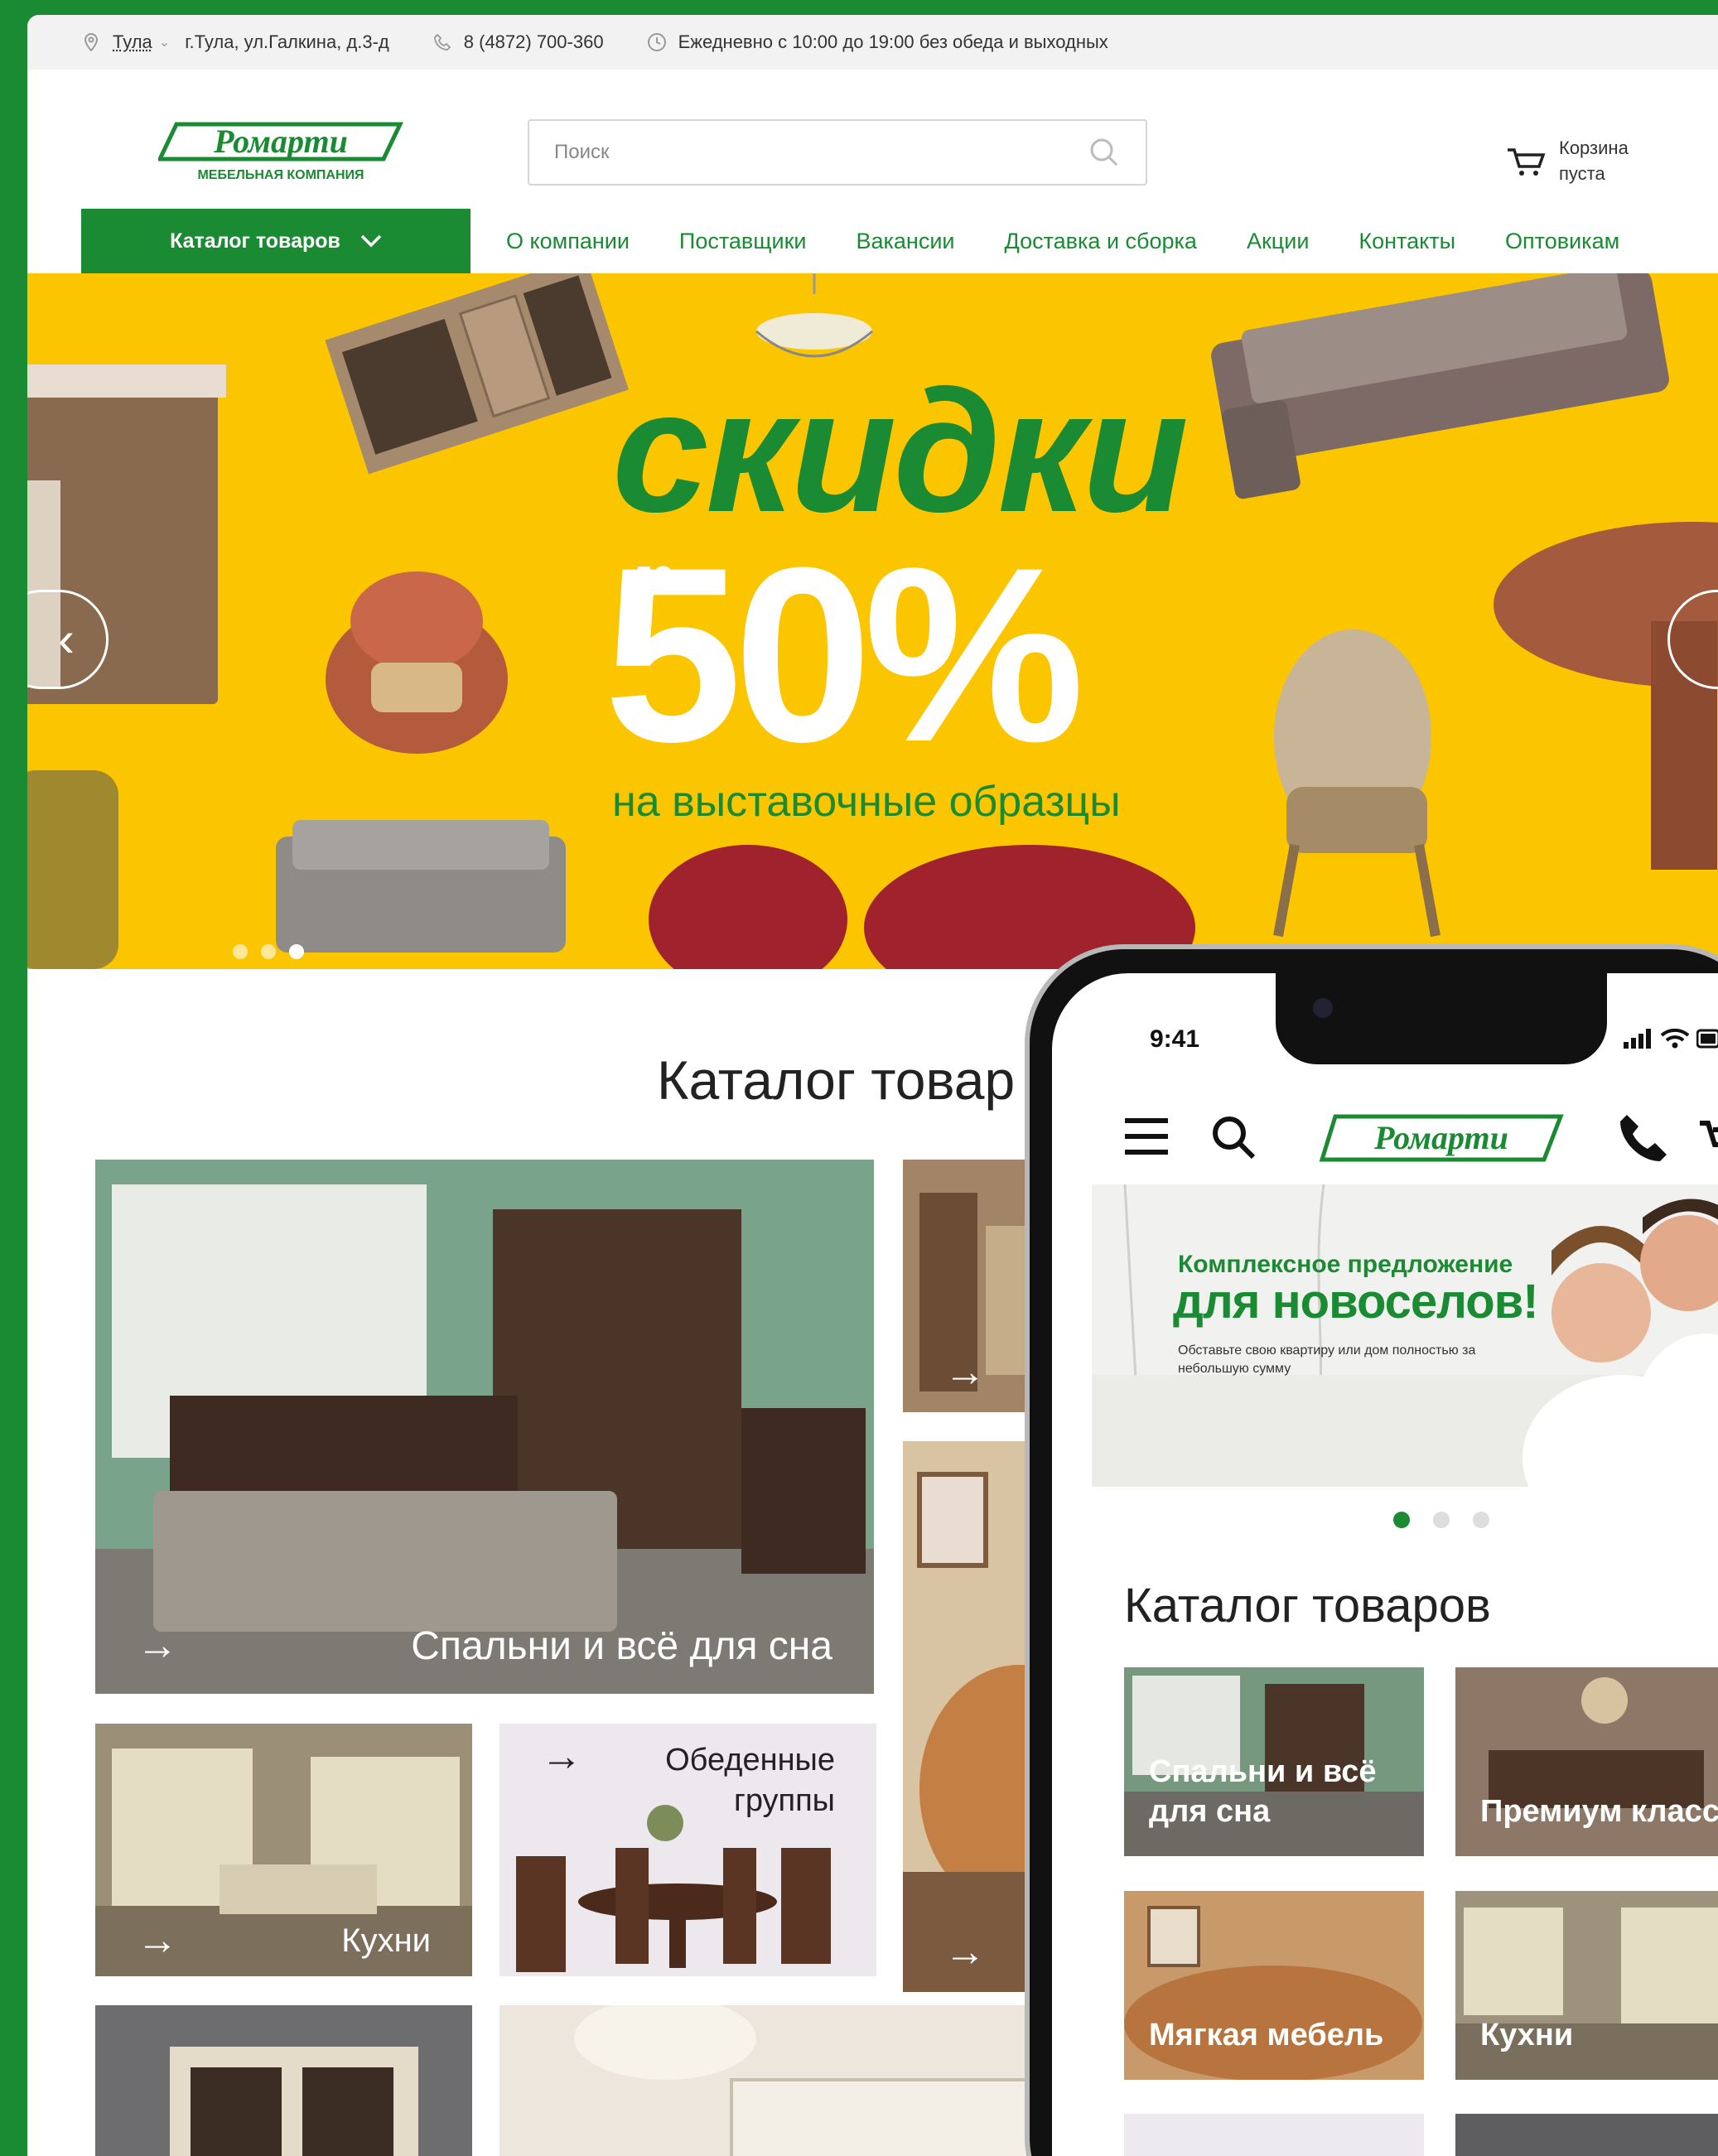 This screenshot has width=1718, height=2156. What do you see at coordinates (653, 573) in the screenshot?
I see `banner-prefix: до` at bounding box center [653, 573].